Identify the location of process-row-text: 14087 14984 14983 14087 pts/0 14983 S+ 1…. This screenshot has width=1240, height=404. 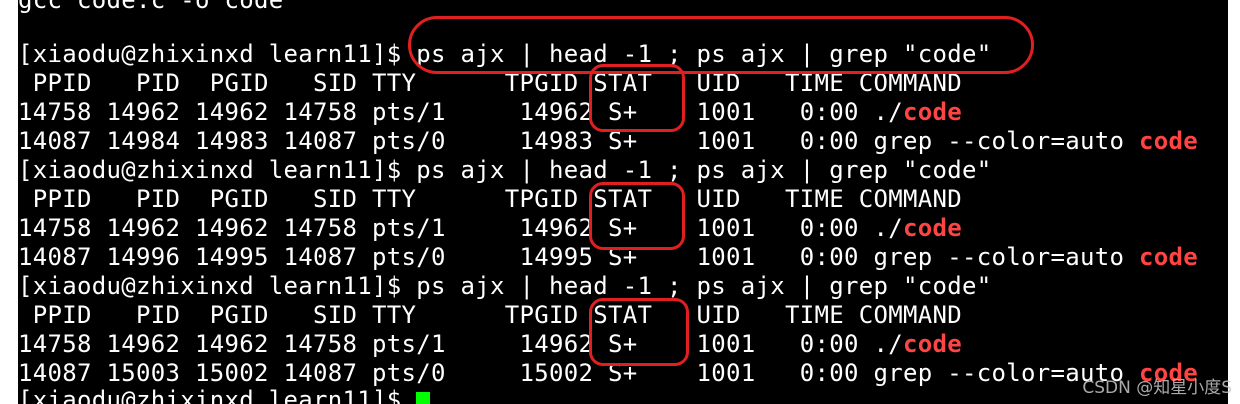
(578, 141).